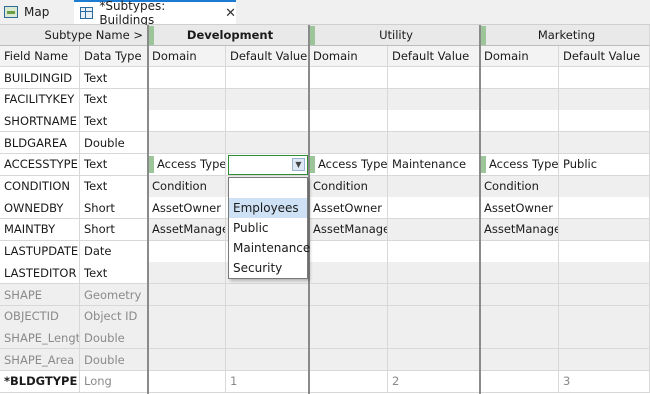 This screenshot has height=394, width=650. What do you see at coordinates (40, 316) in the screenshot?
I see `field-name-cell: OBJECTID` at bounding box center [40, 316].